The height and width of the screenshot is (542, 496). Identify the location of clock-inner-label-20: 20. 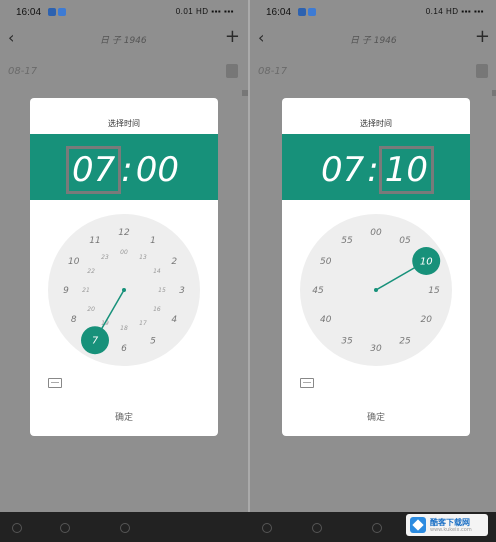
(91, 309).